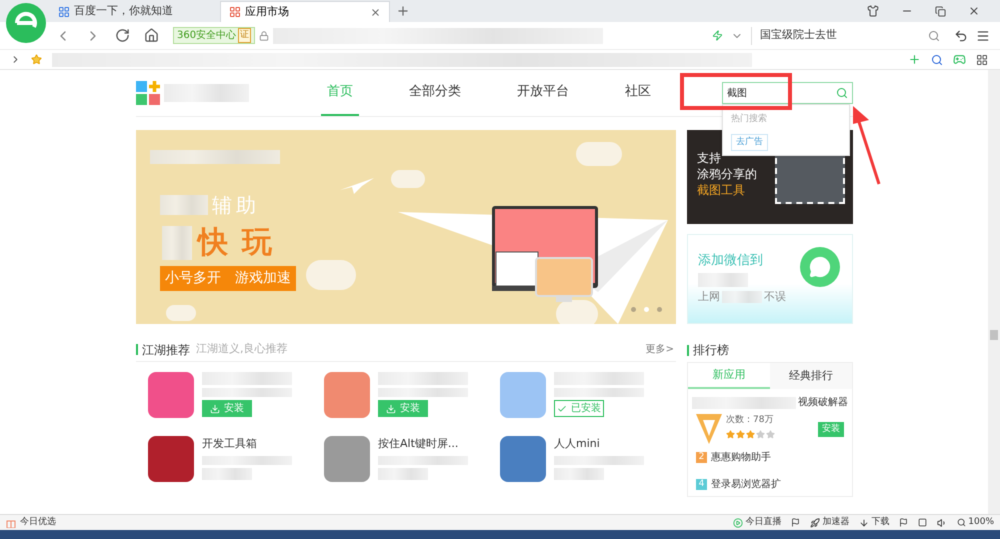 This screenshot has width=1000, height=539. Describe the element at coordinates (36, 59) in the screenshot. I see `favorites-star-icon` at that location.